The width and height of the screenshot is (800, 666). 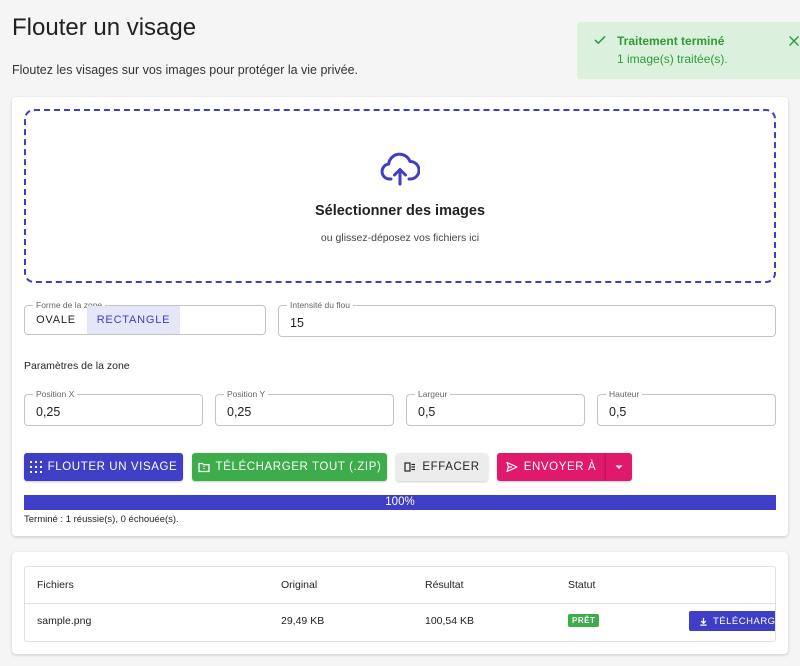 I want to click on blur-face-button: FLOUTER UN VISAGE, so click(x=103, y=467).